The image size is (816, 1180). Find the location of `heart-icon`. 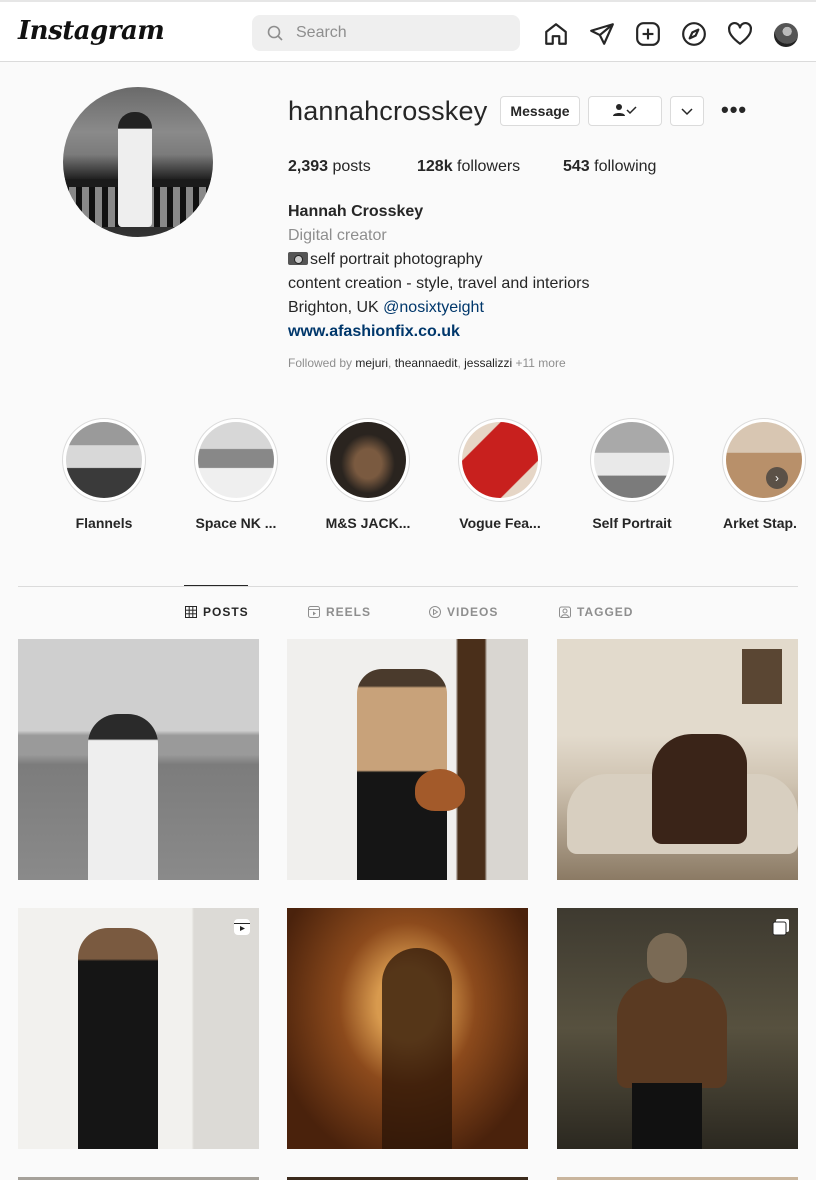

heart-icon is located at coordinates (740, 34).